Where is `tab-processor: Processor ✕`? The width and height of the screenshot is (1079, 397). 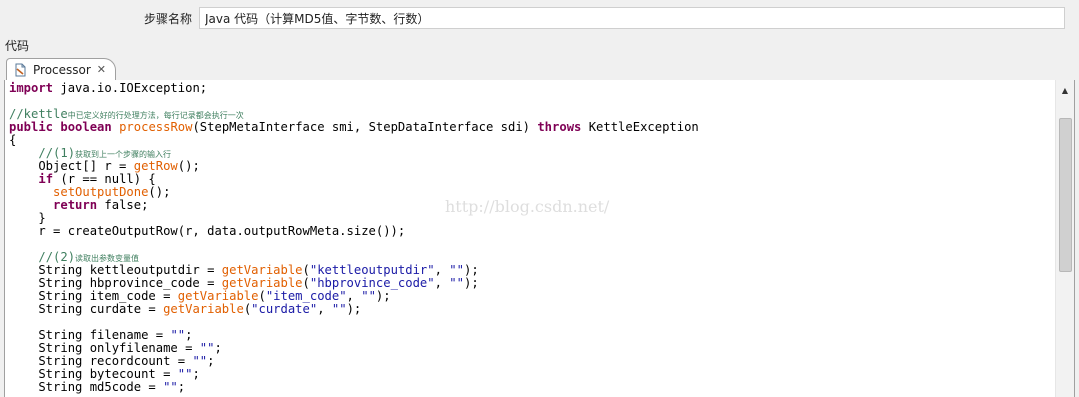 tab-processor: Processor ✕ is located at coordinates (61, 69).